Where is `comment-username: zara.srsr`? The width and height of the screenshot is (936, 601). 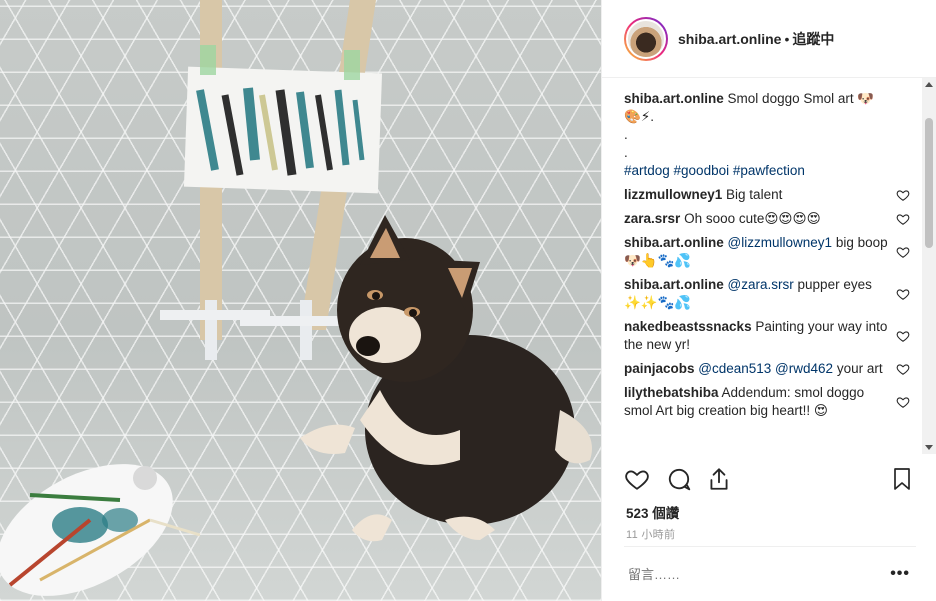 comment-username: zara.srsr is located at coordinates (652, 218).